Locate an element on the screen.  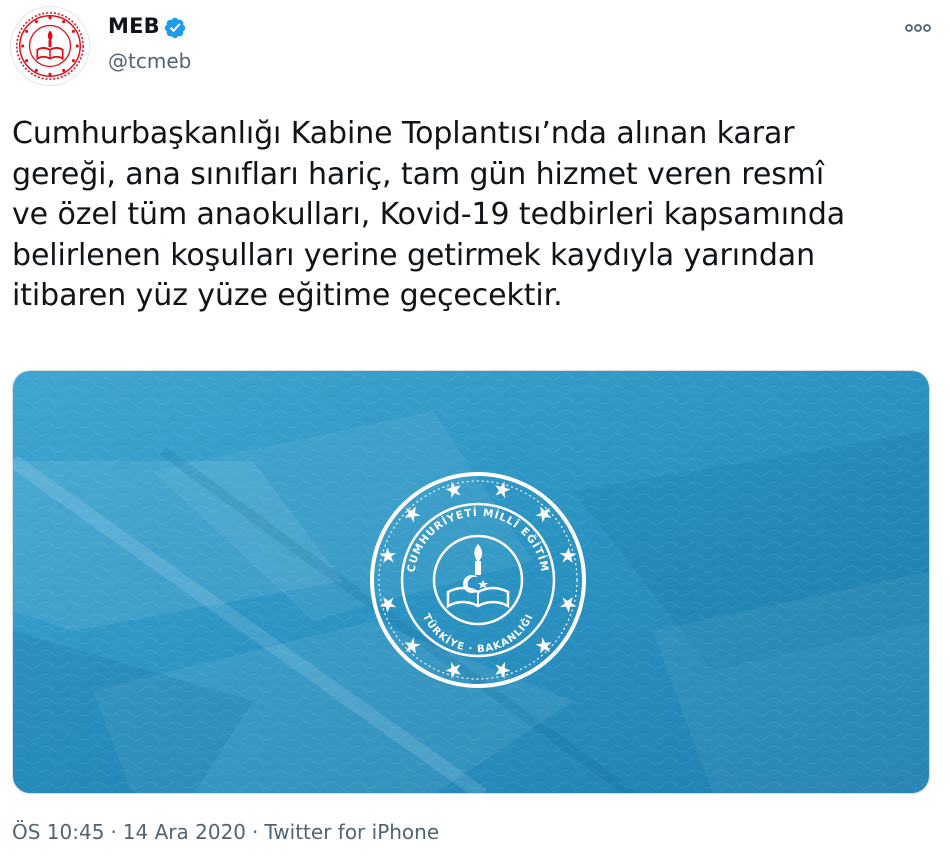
more-options-icon is located at coordinates (918, 28).